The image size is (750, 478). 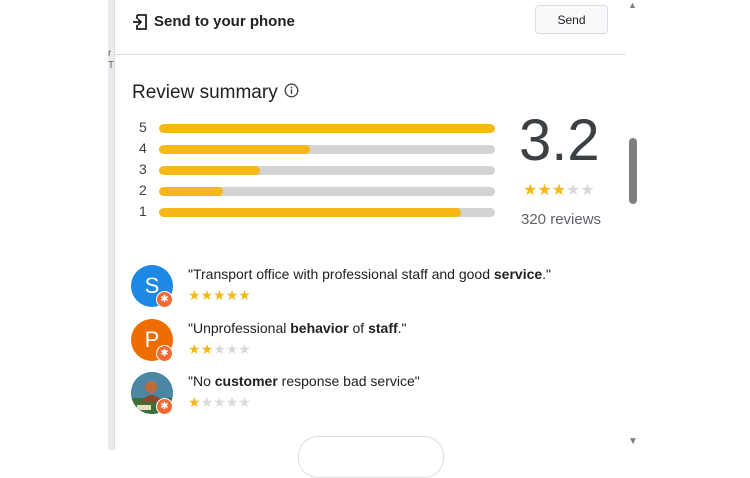 I want to click on rating-bar-row: 2, so click(x=317, y=190).